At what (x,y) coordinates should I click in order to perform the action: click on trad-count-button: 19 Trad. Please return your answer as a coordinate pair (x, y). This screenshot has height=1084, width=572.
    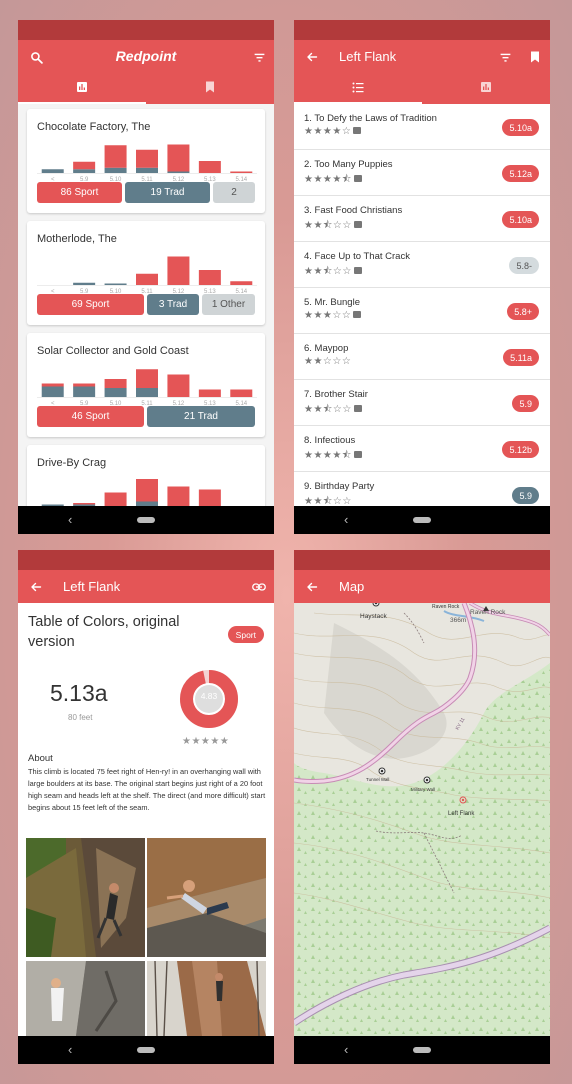
    Looking at the image, I should click on (167, 192).